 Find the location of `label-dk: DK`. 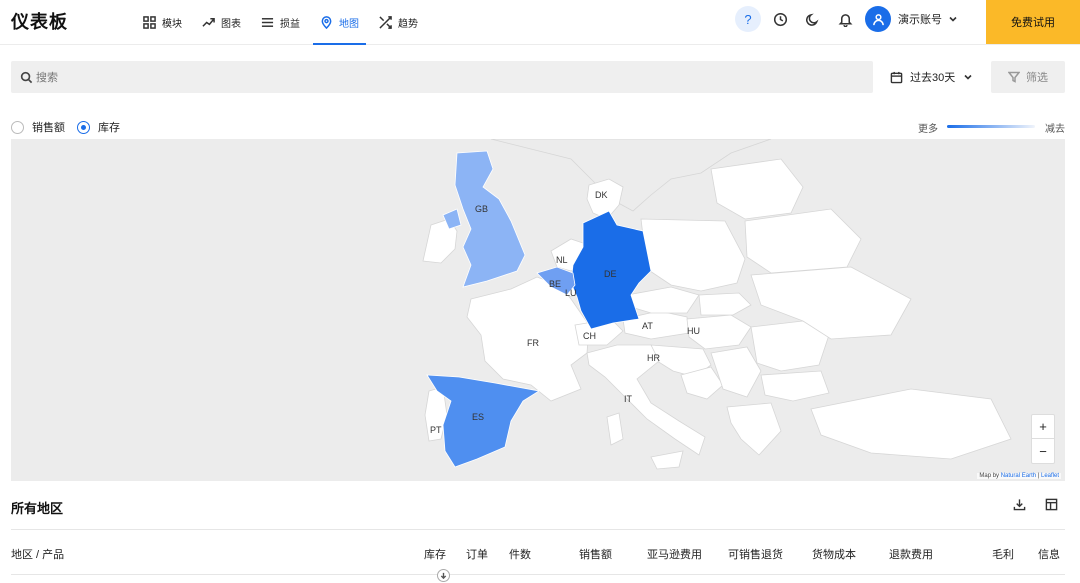

label-dk: DK is located at coordinates (601, 195).